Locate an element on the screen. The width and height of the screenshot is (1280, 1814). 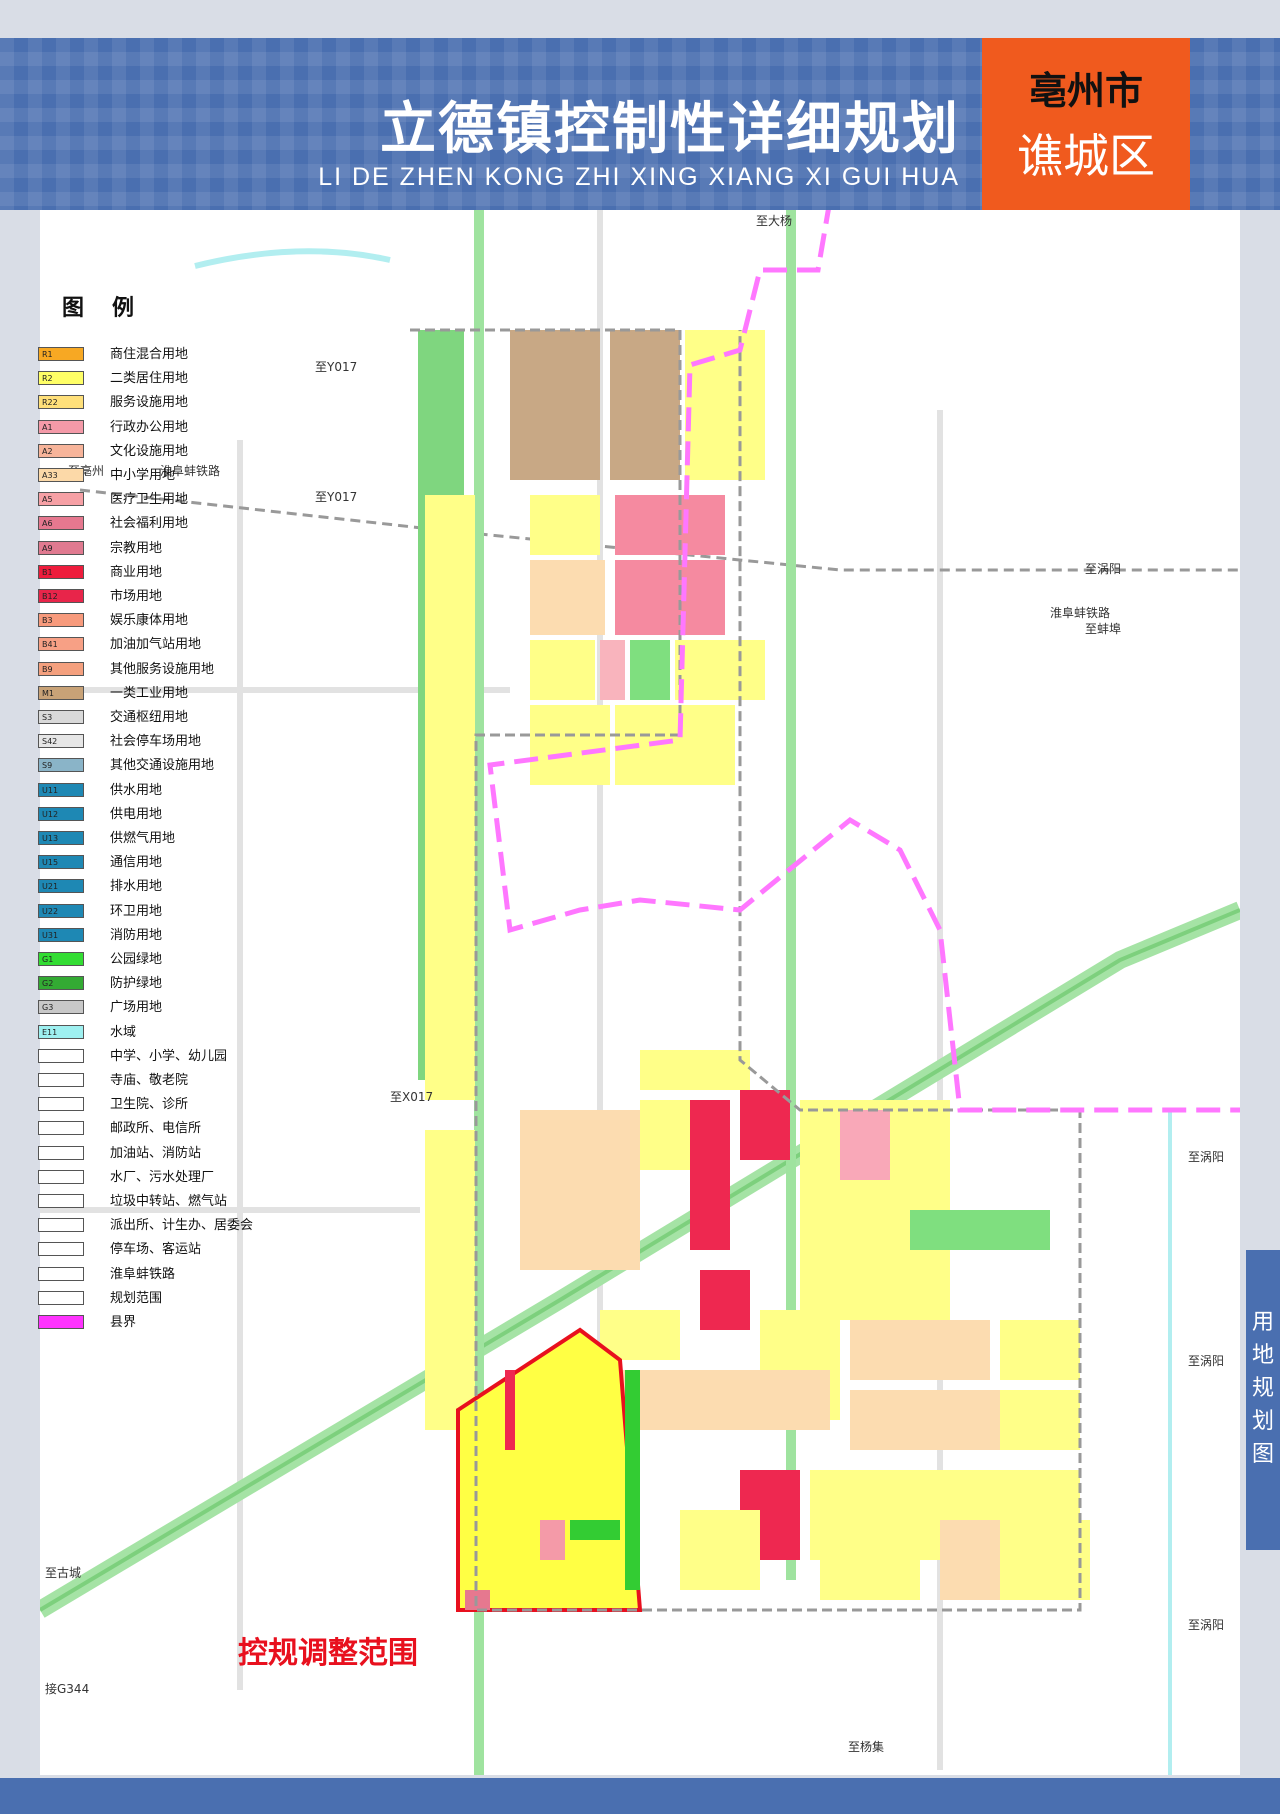
legend-item: B41 加油加气站用地 is located at coordinates (168, 645).